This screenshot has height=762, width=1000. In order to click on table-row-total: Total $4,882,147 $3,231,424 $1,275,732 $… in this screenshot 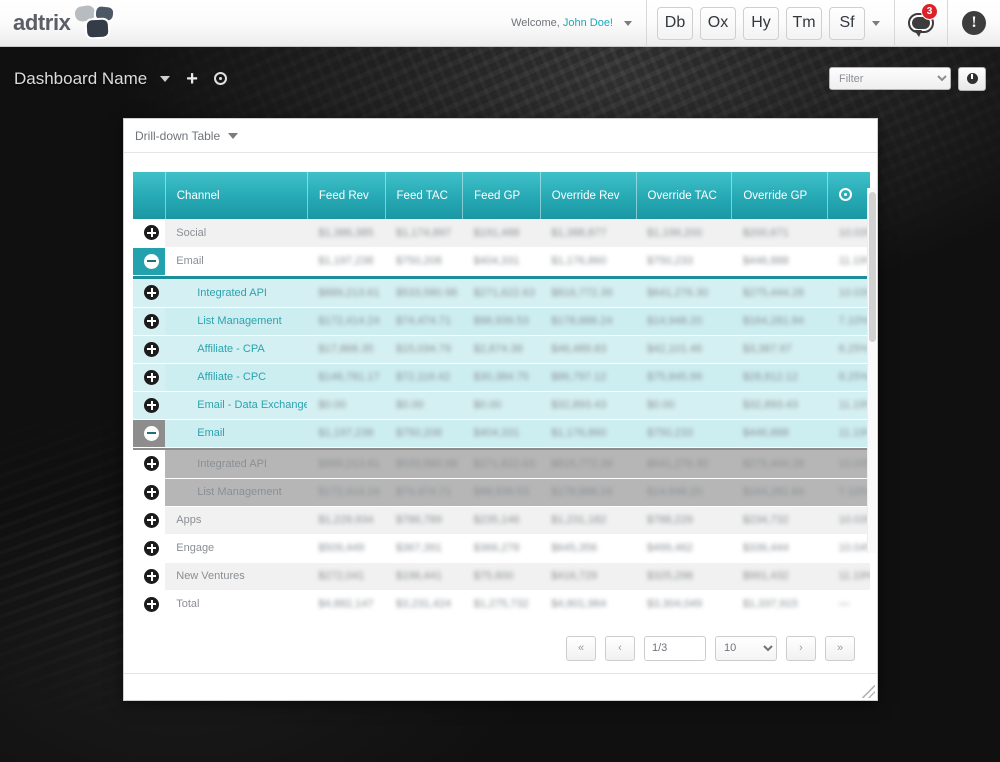, I will do `click(501, 604)`.